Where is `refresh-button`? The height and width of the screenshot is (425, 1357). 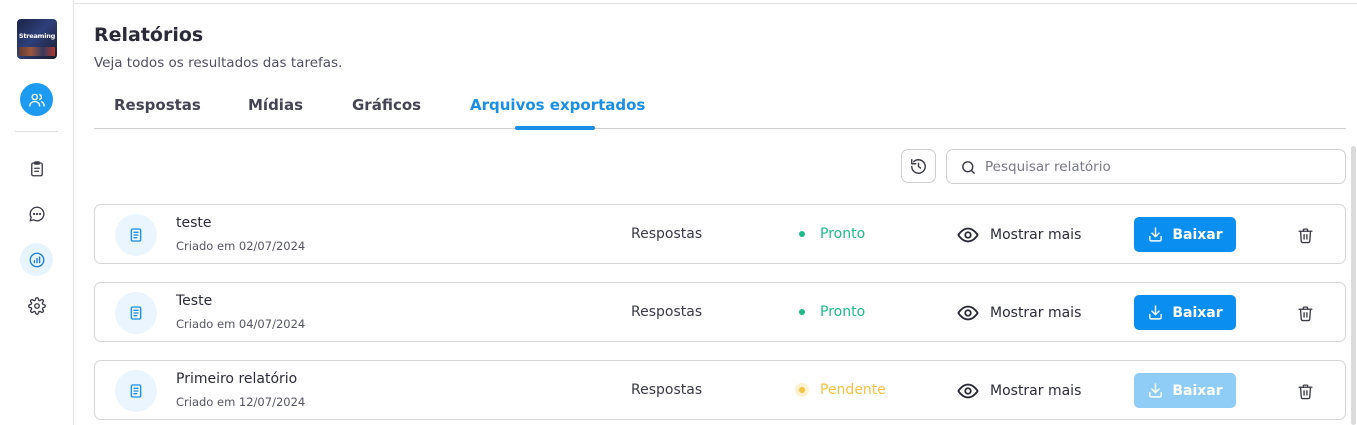
refresh-button is located at coordinates (918, 166).